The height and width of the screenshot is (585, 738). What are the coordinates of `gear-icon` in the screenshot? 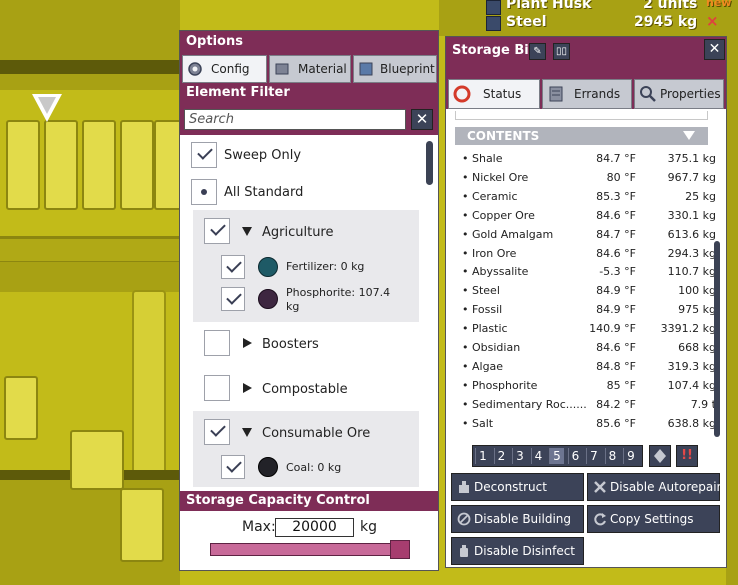 It's located at (195, 69).